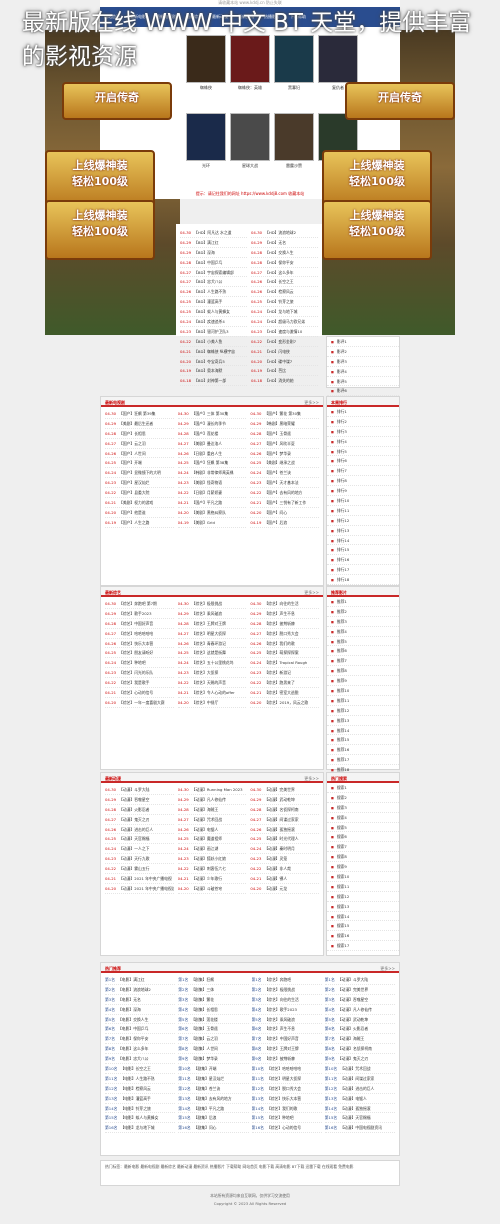 Image resolution: width=500 pixels, height=1224 pixels. Describe the element at coordinates (139, 849) in the screenshot. I see `list-item: 04-24 【动漫】一人之下` at that location.